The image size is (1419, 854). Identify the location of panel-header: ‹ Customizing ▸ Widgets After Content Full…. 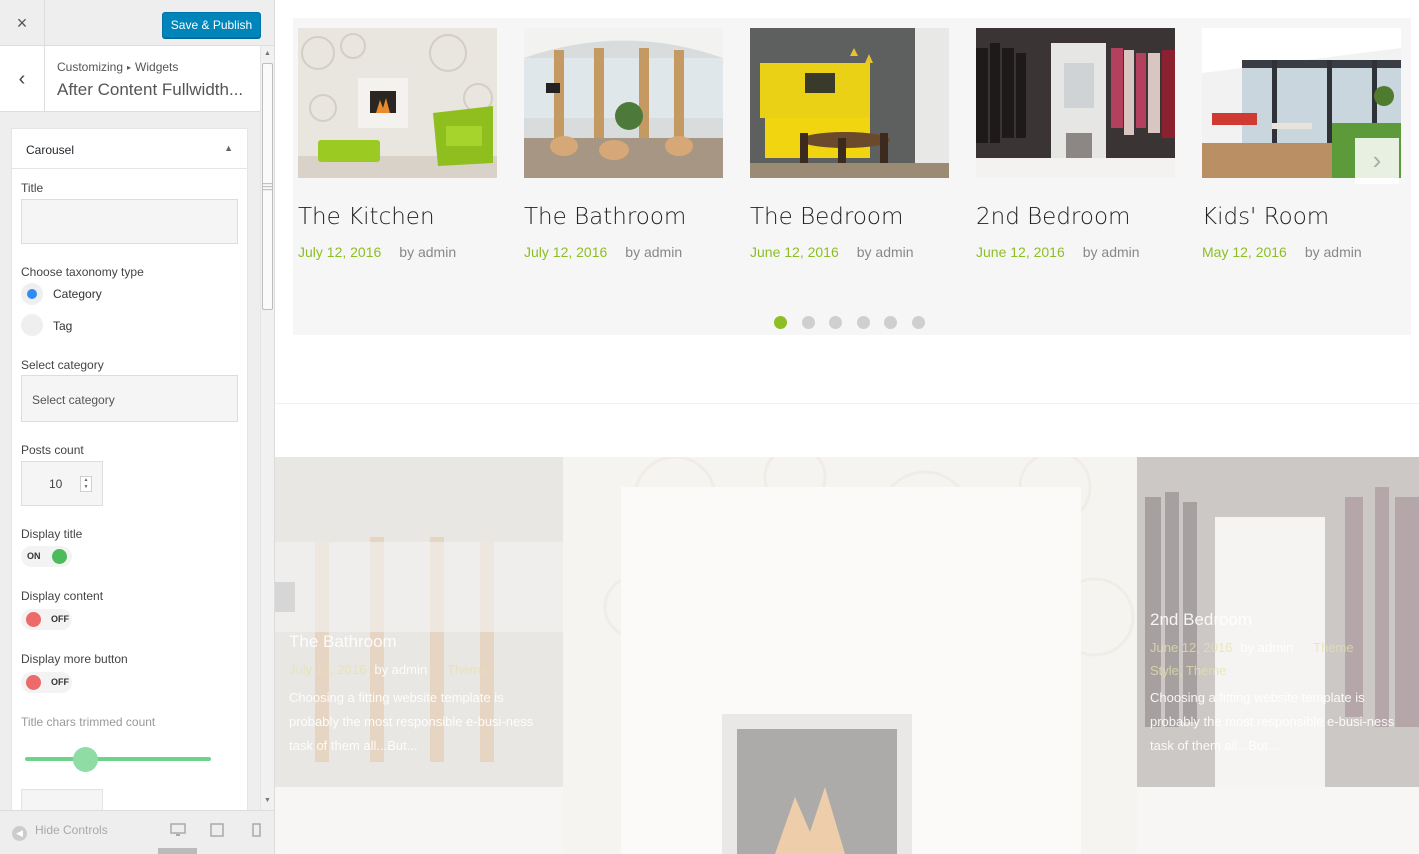
(130, 79).